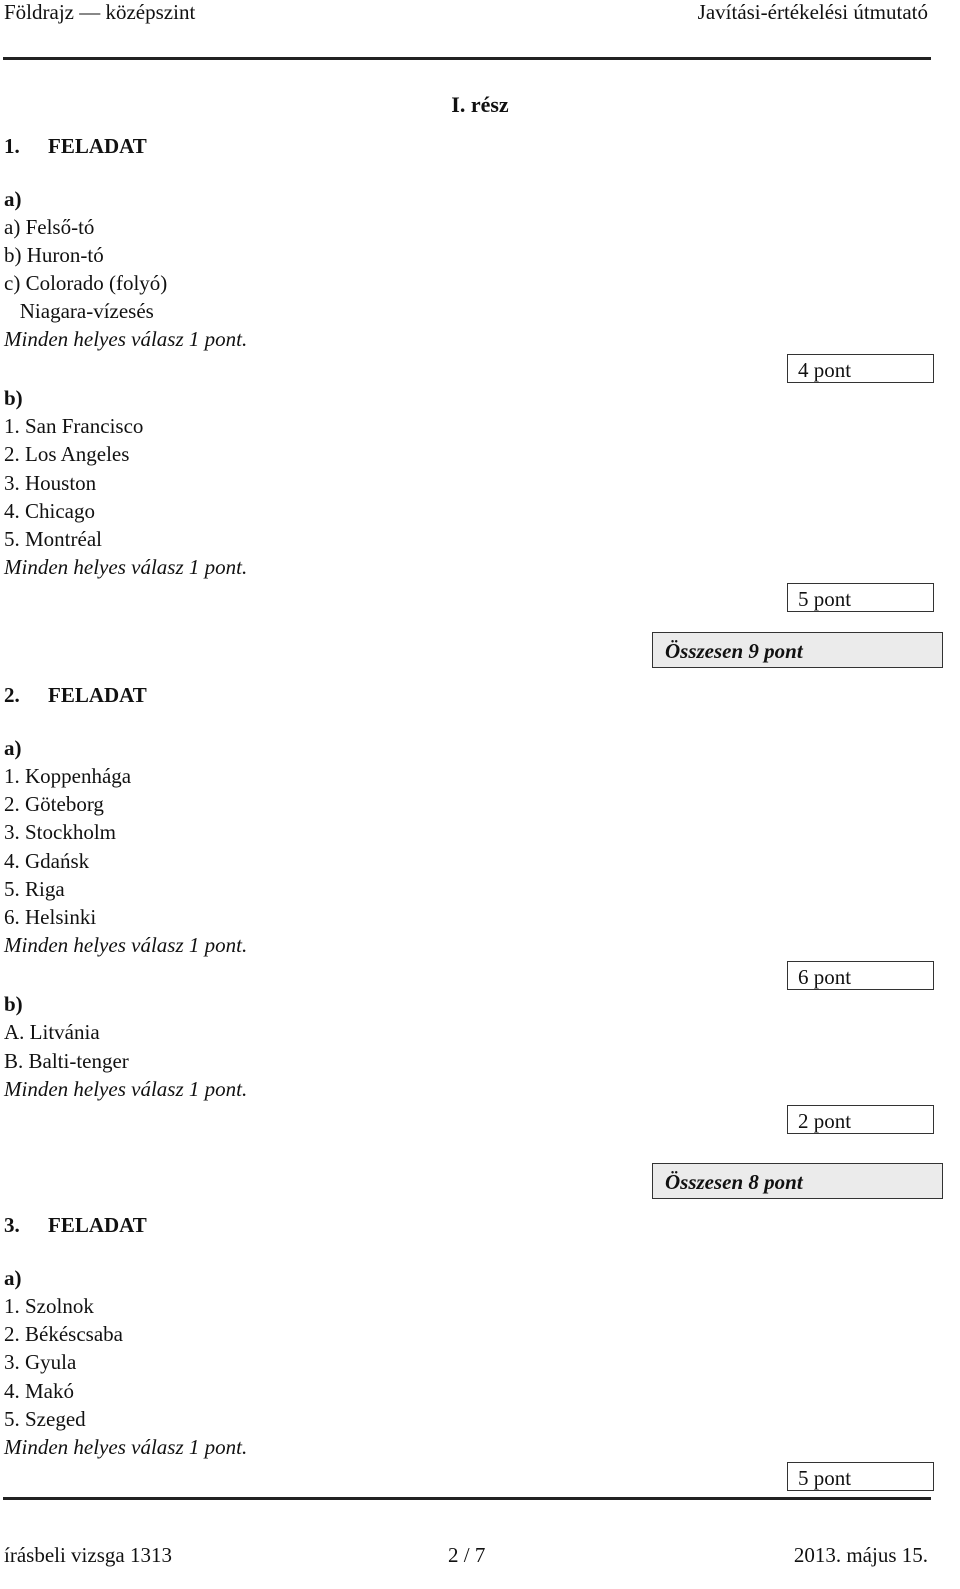 This screenshot has height=1589, width=960. What do you see at coordinates (66, 1061) in the screenshot?
I see `answer-item: B. Balti-tenger` at bounding box center [66, 1061].